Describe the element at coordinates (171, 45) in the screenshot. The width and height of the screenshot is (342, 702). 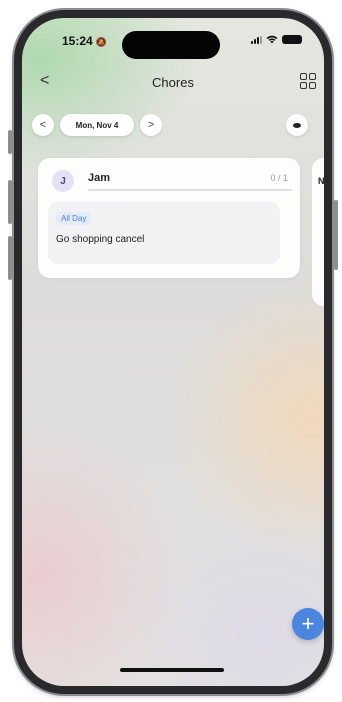
I see `dynamic-island` at that location.